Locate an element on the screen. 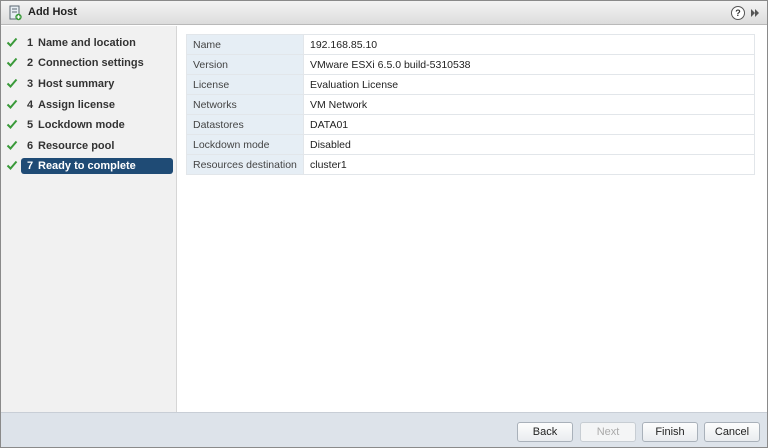 Image resolution: width=768 pixels, height=448 pixels. table-row: Version VMware ESXi 6.5.0 build-5310538 is located at coordinates (470, 64).